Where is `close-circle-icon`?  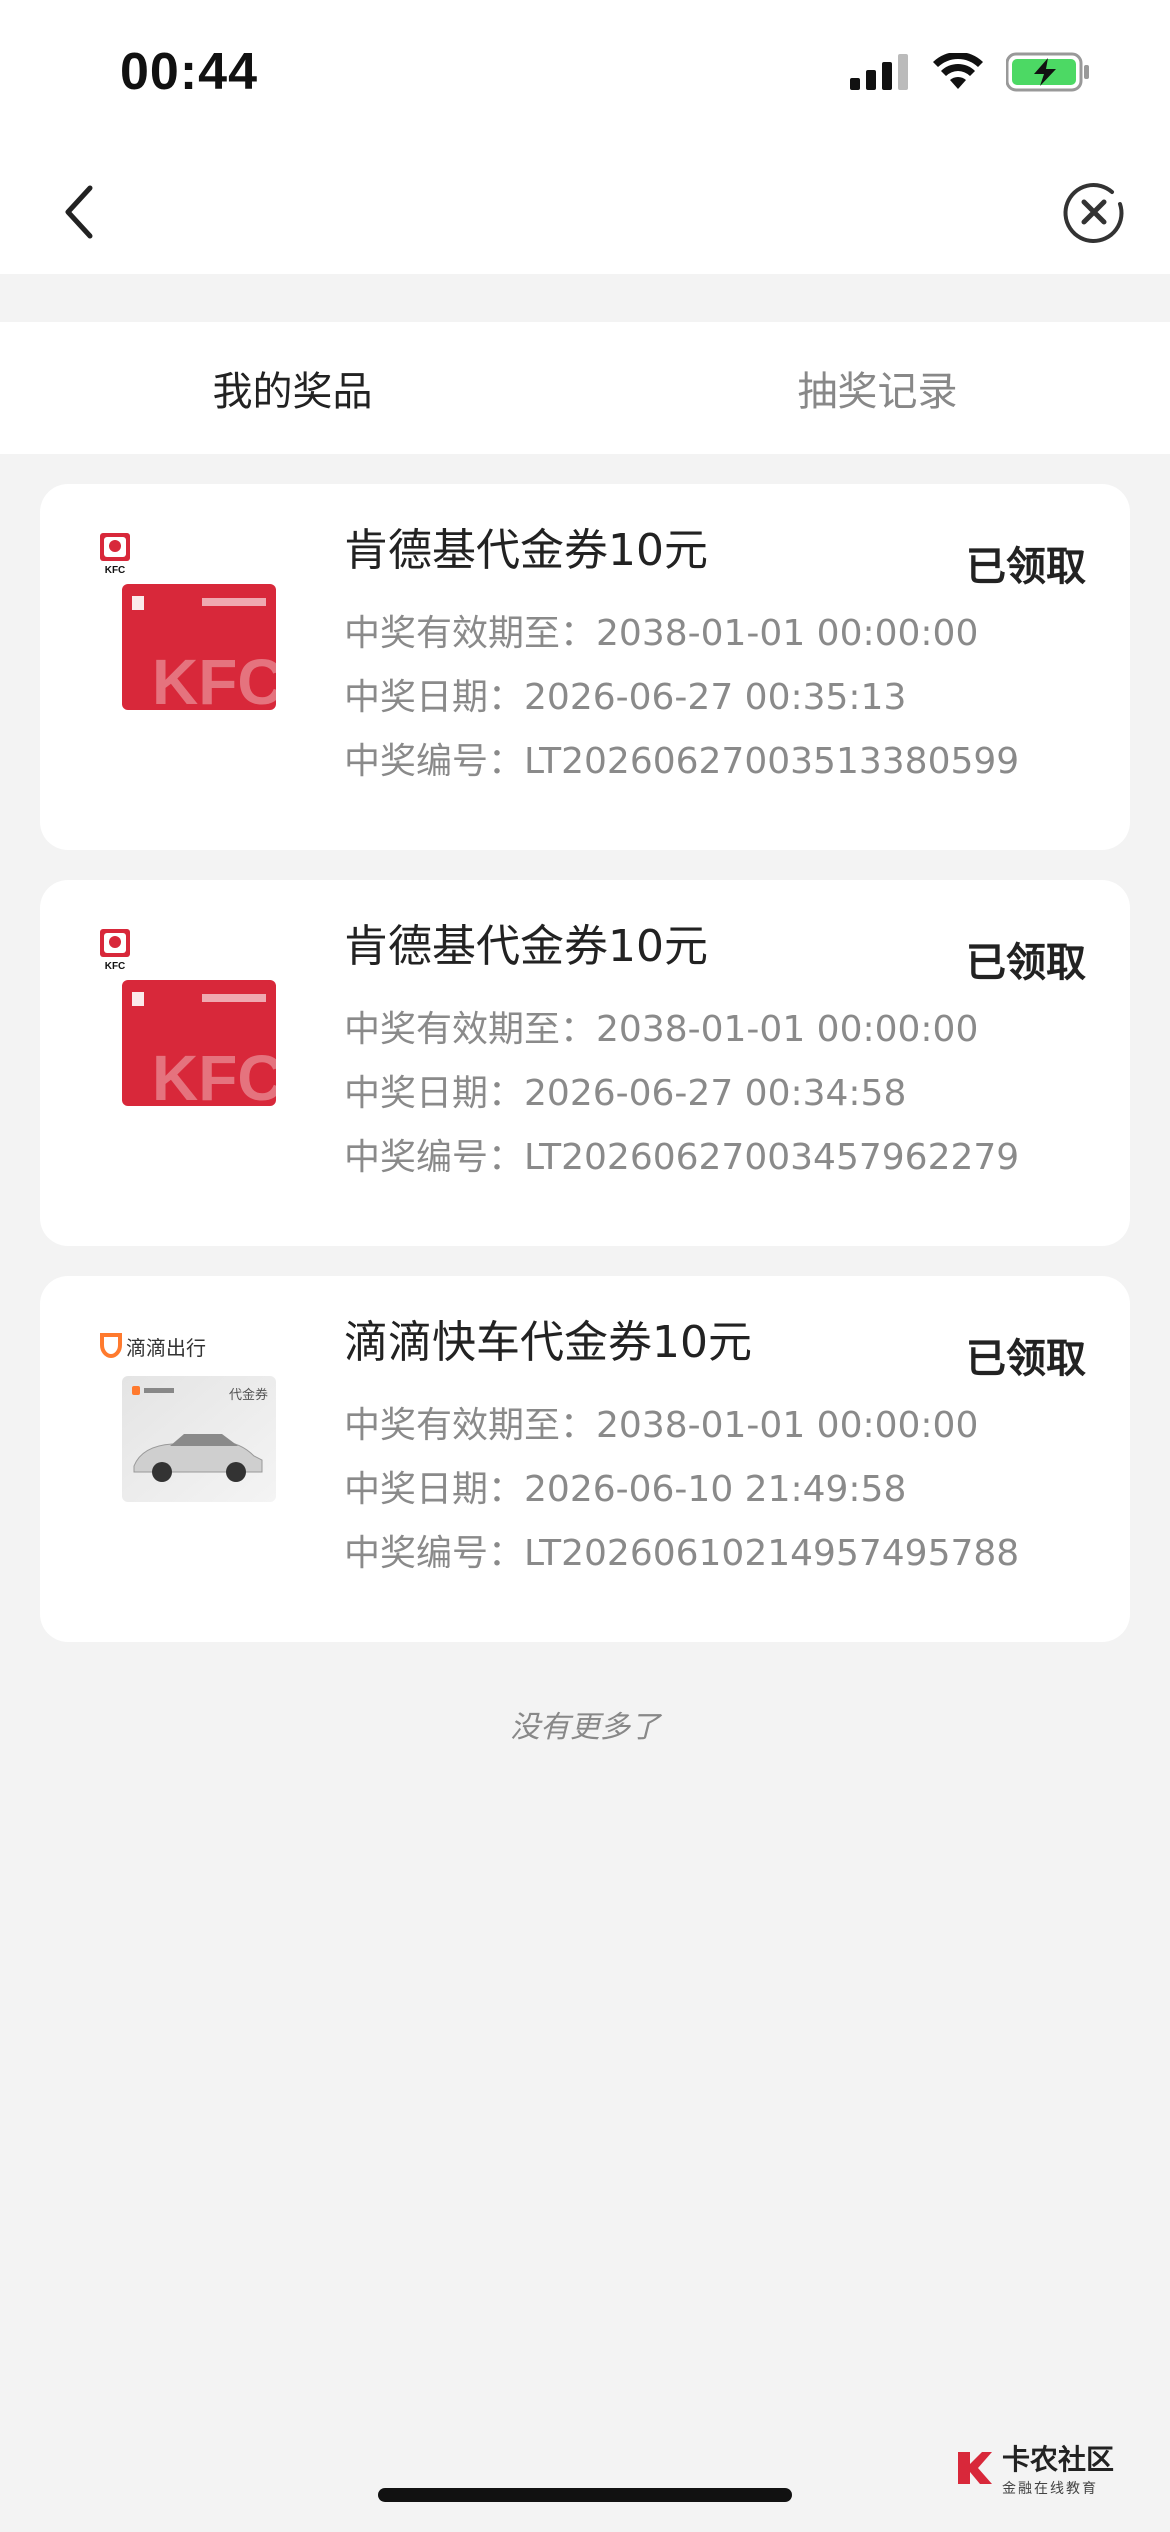 close-circle-icon is located at coordinates (1093, 213).